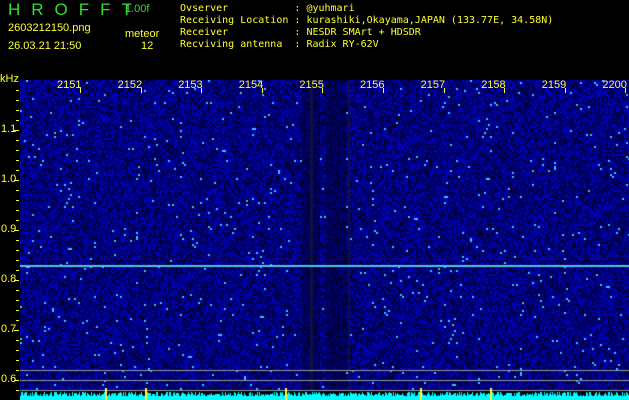  Describe the element at coordinates (9, 329) in the screenshot. I see `y-tick-label: 0.7` at that location.